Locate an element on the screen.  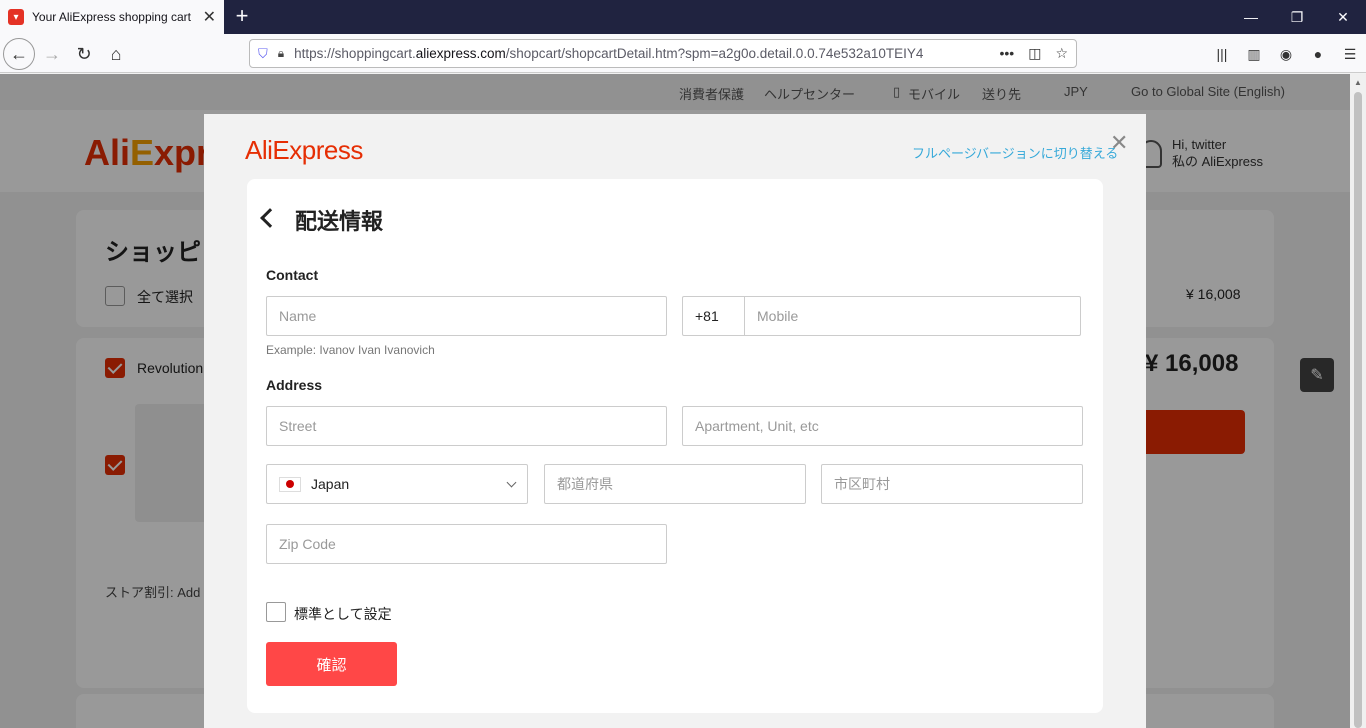
lock-icon: 🔒︎ is located at coordinates (281, 53).